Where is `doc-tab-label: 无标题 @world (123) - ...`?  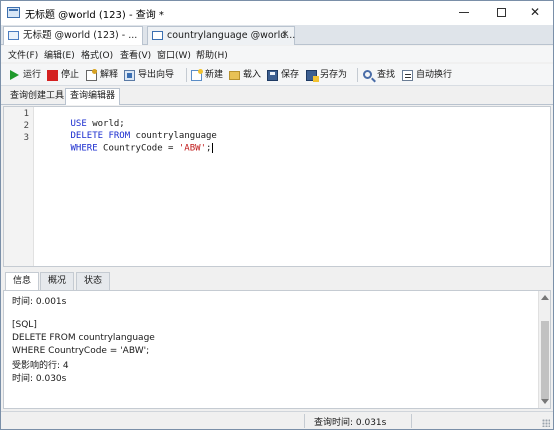
doc-tab-label: 无标题 @world (123) - ... is located at coordinates (80, 35).